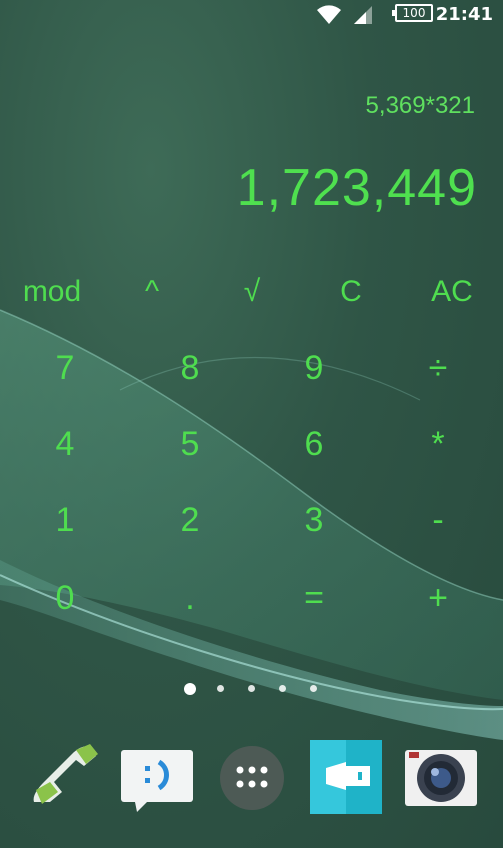  What do you see at coordinates (329, 14) in the screenshot?
I see `wifi-icon` at bounding box center [329, 14].